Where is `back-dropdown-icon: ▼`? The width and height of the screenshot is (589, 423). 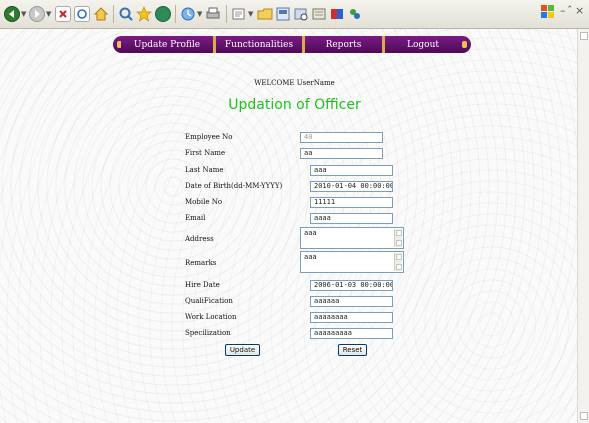
back-dropdown-icon: ▼ is located at coordinates (23, 14).